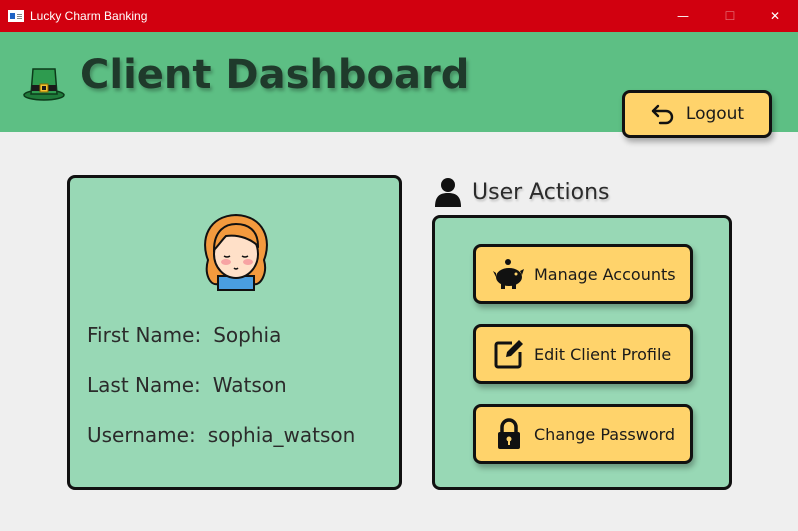 The image size is (798, 531). I want to click on change-password-button: Change Password, so click(583, 434).